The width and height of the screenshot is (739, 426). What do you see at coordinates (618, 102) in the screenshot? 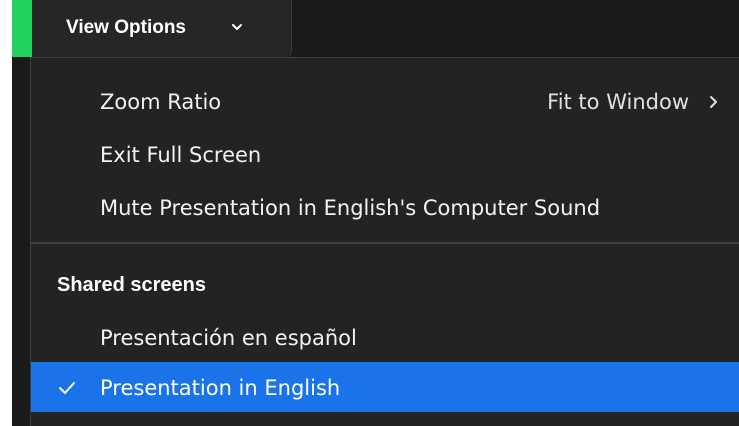
I see `zoom-ratio-value: Fit to Window` at bounding box center [618, 102].